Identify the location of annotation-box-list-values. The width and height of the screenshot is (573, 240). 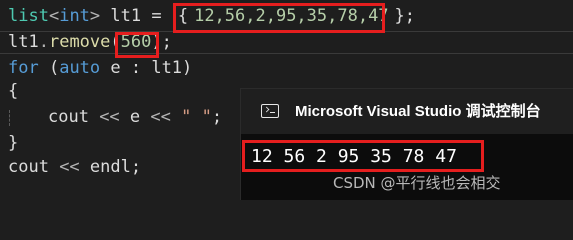
(279, 18).